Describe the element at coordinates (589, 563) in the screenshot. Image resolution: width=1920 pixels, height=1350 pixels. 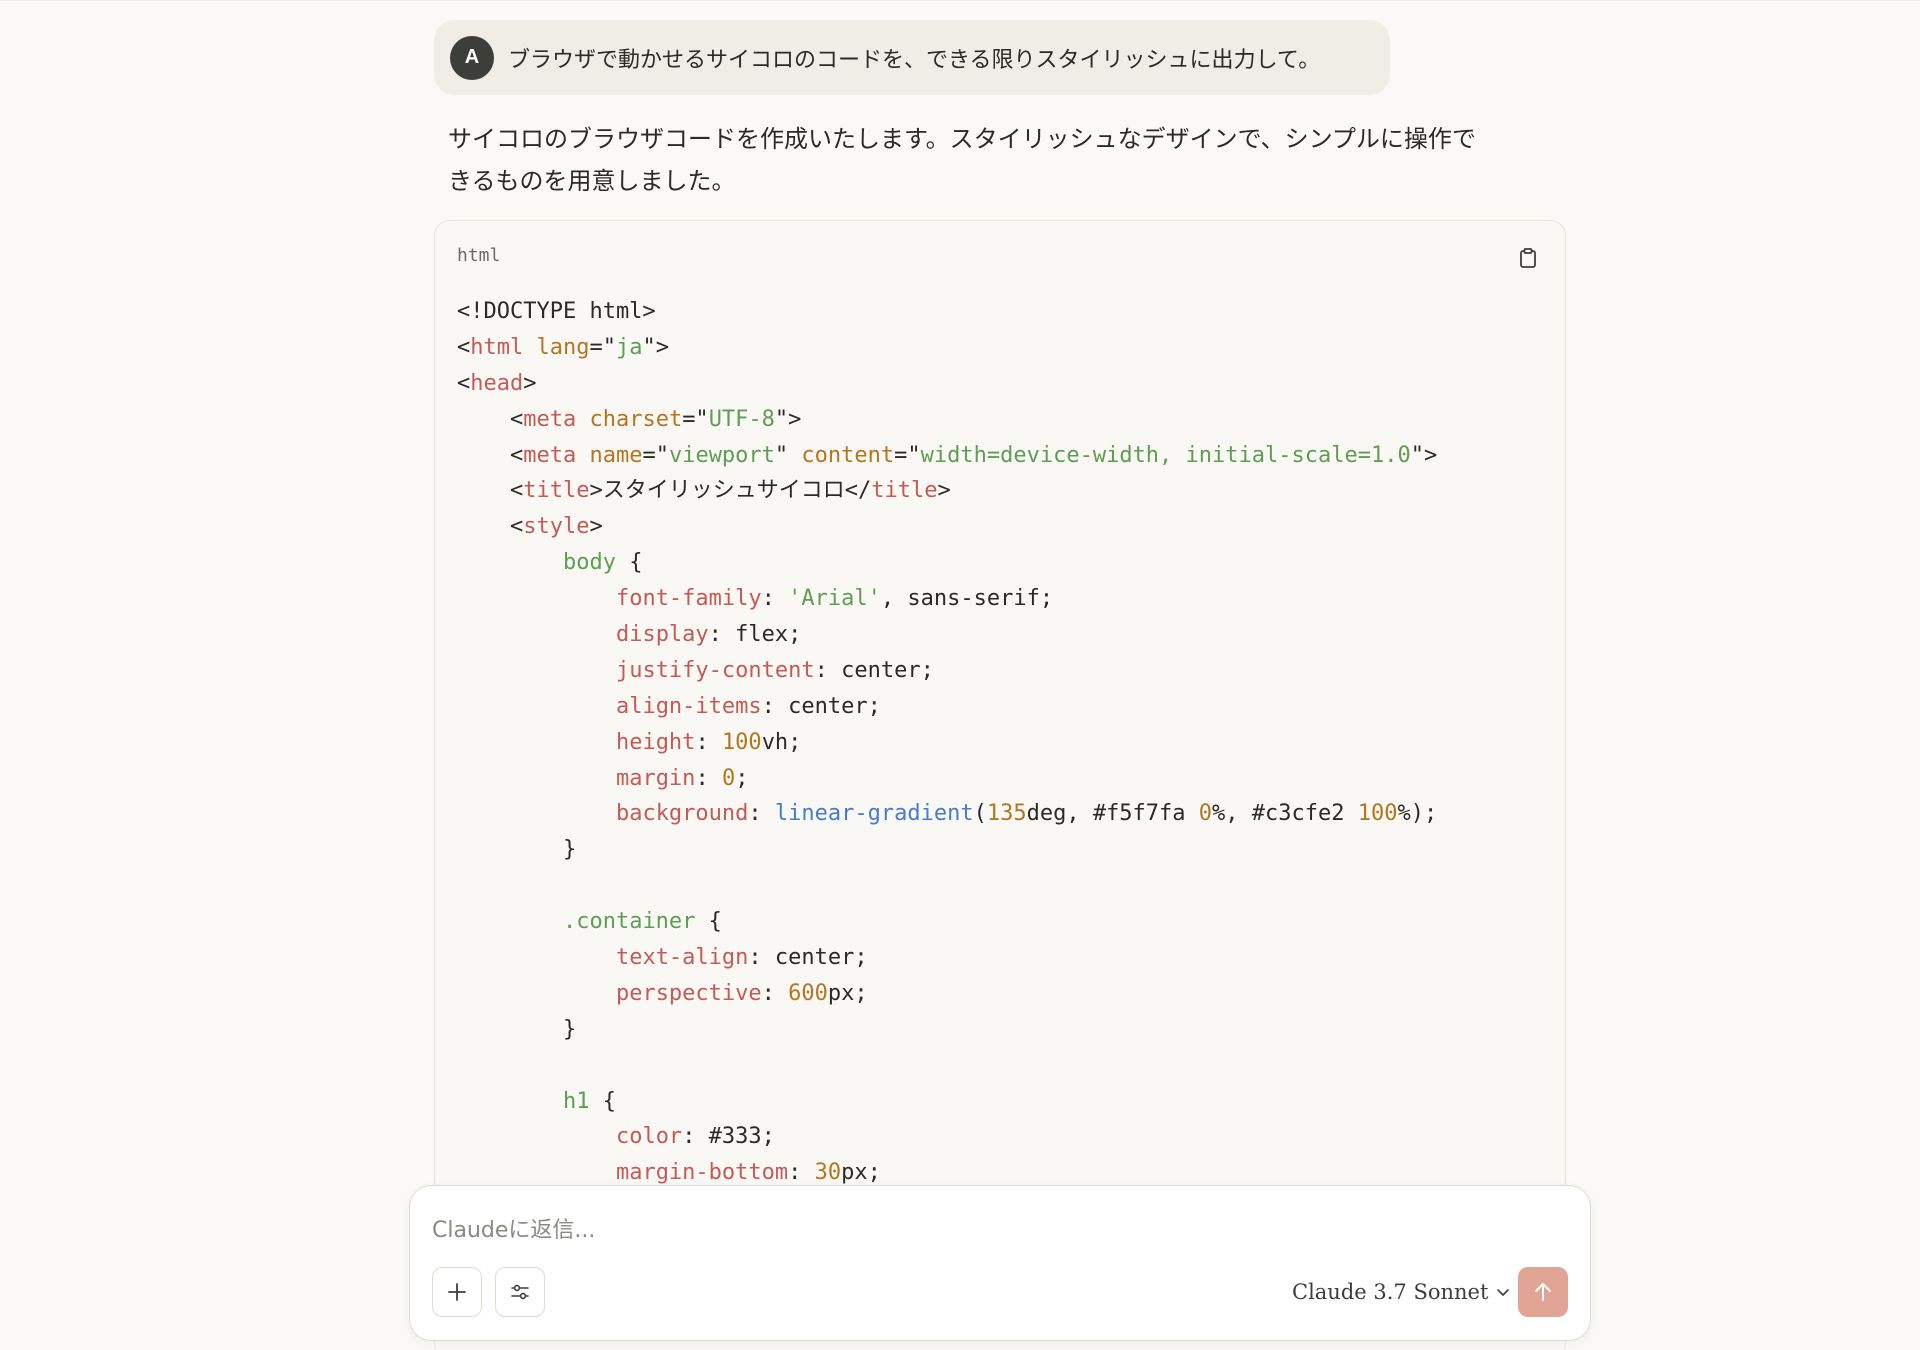
I see `code-token: body` at that location.